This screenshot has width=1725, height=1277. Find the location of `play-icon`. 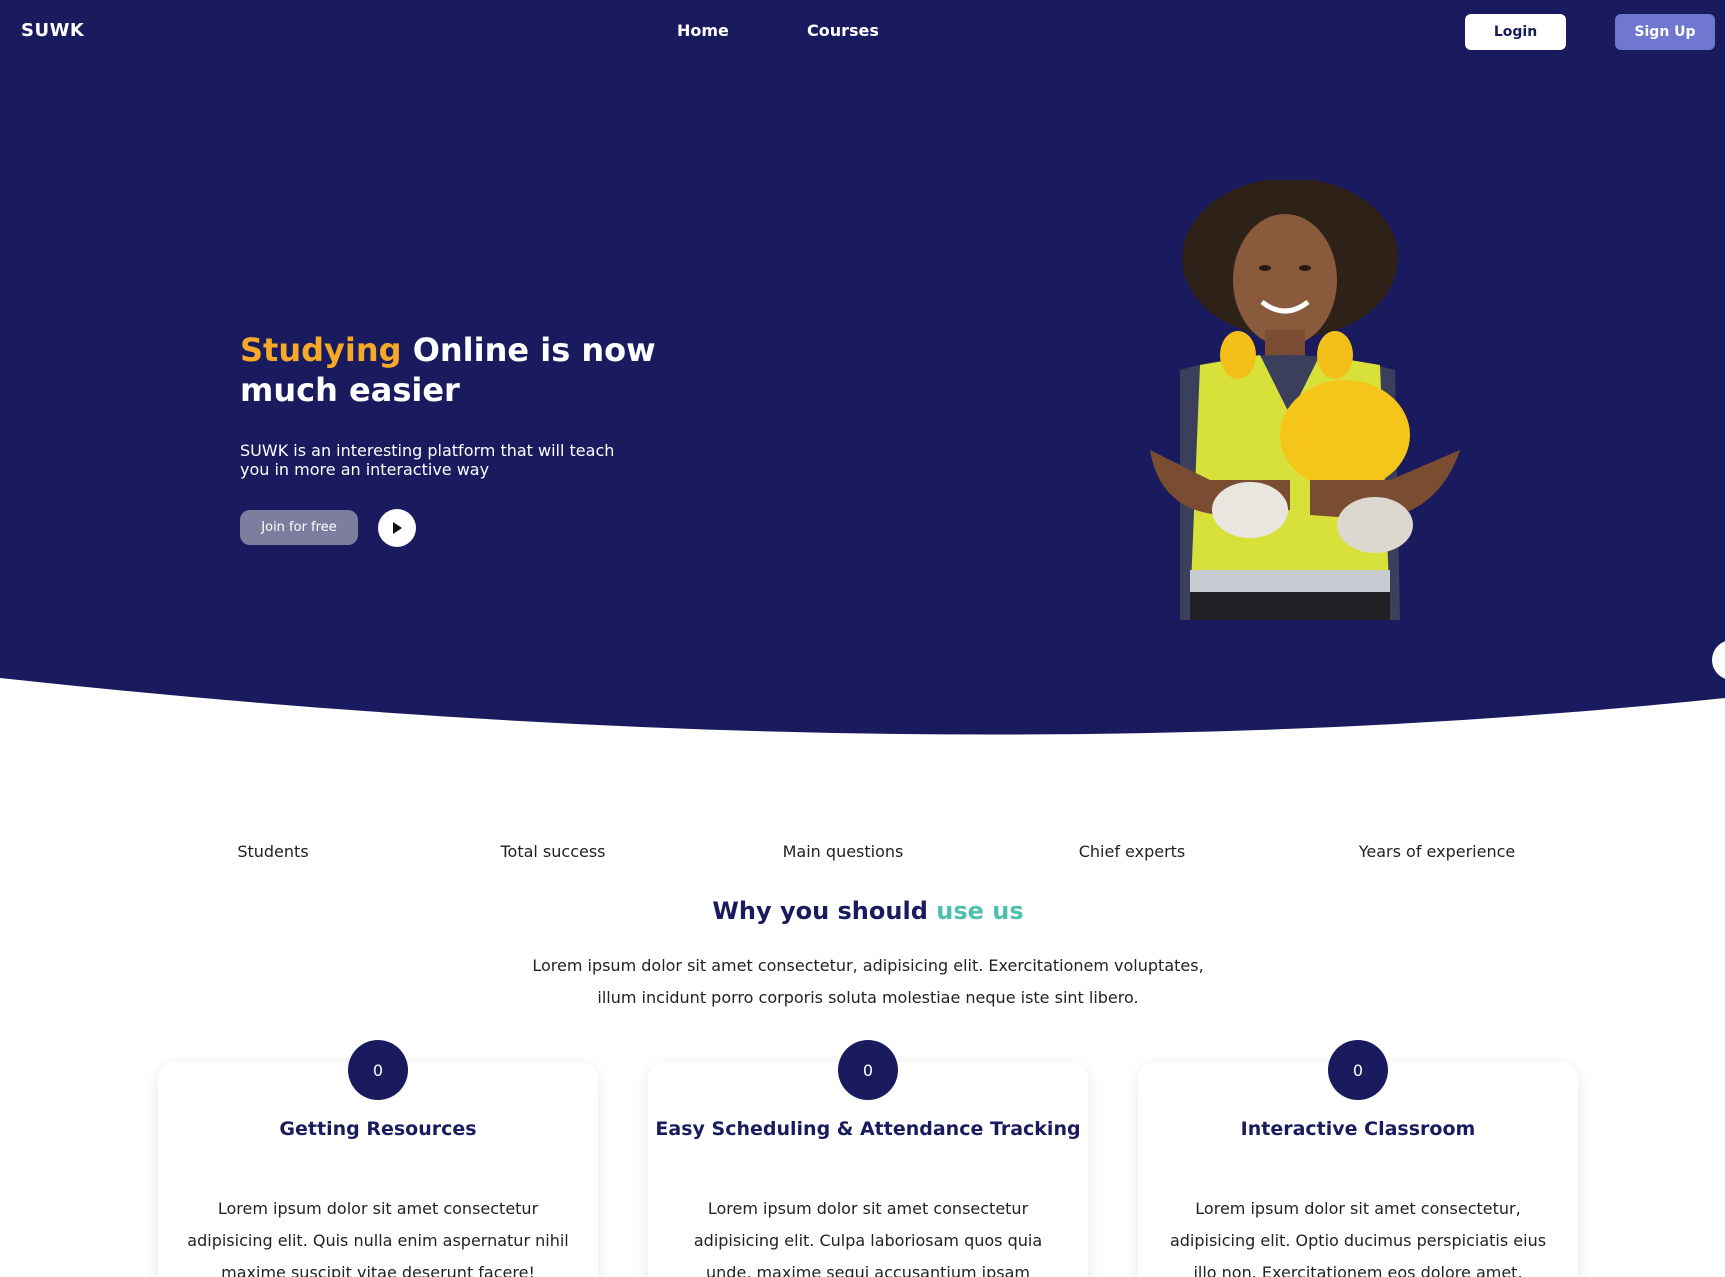

play-icon is located at coordinates (397, 528).